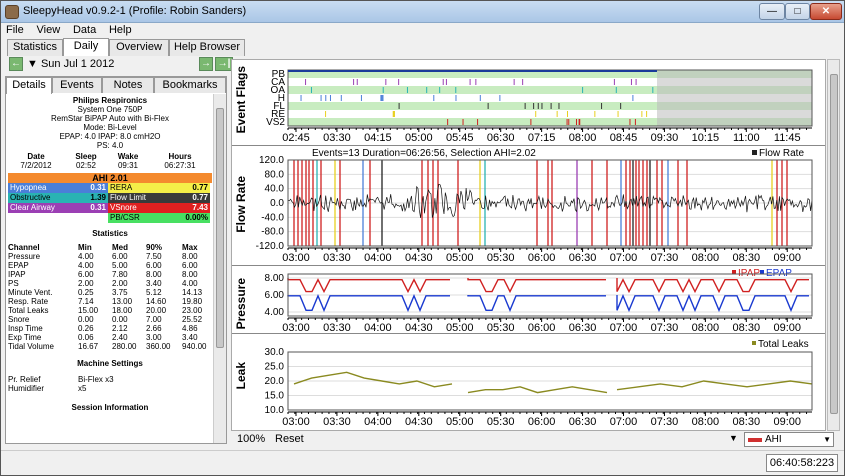 The width and height of the screenshot is (845, 476). I want to click on stats-header-cell: Max, so click(190, 247).